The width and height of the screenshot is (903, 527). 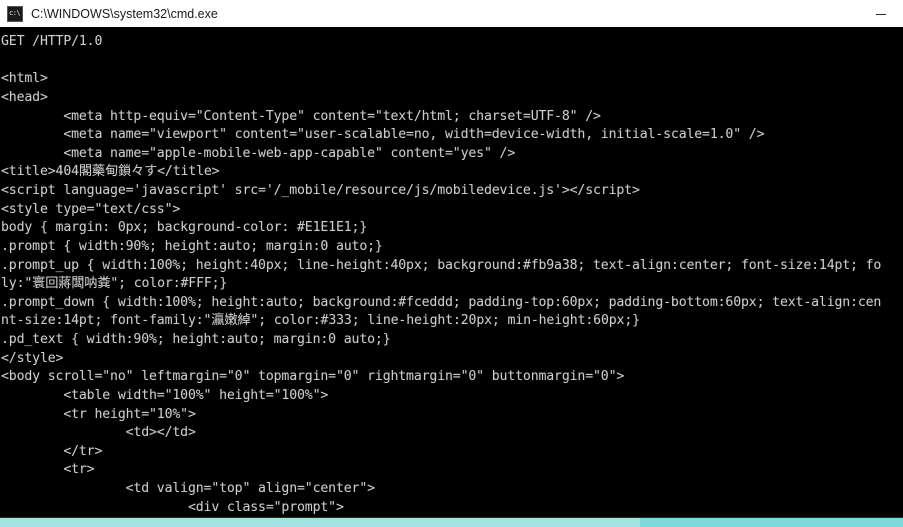 I want to click on window-title: C:\WINDOWS\system32\cmd.exe, so click(x=124, y=13).